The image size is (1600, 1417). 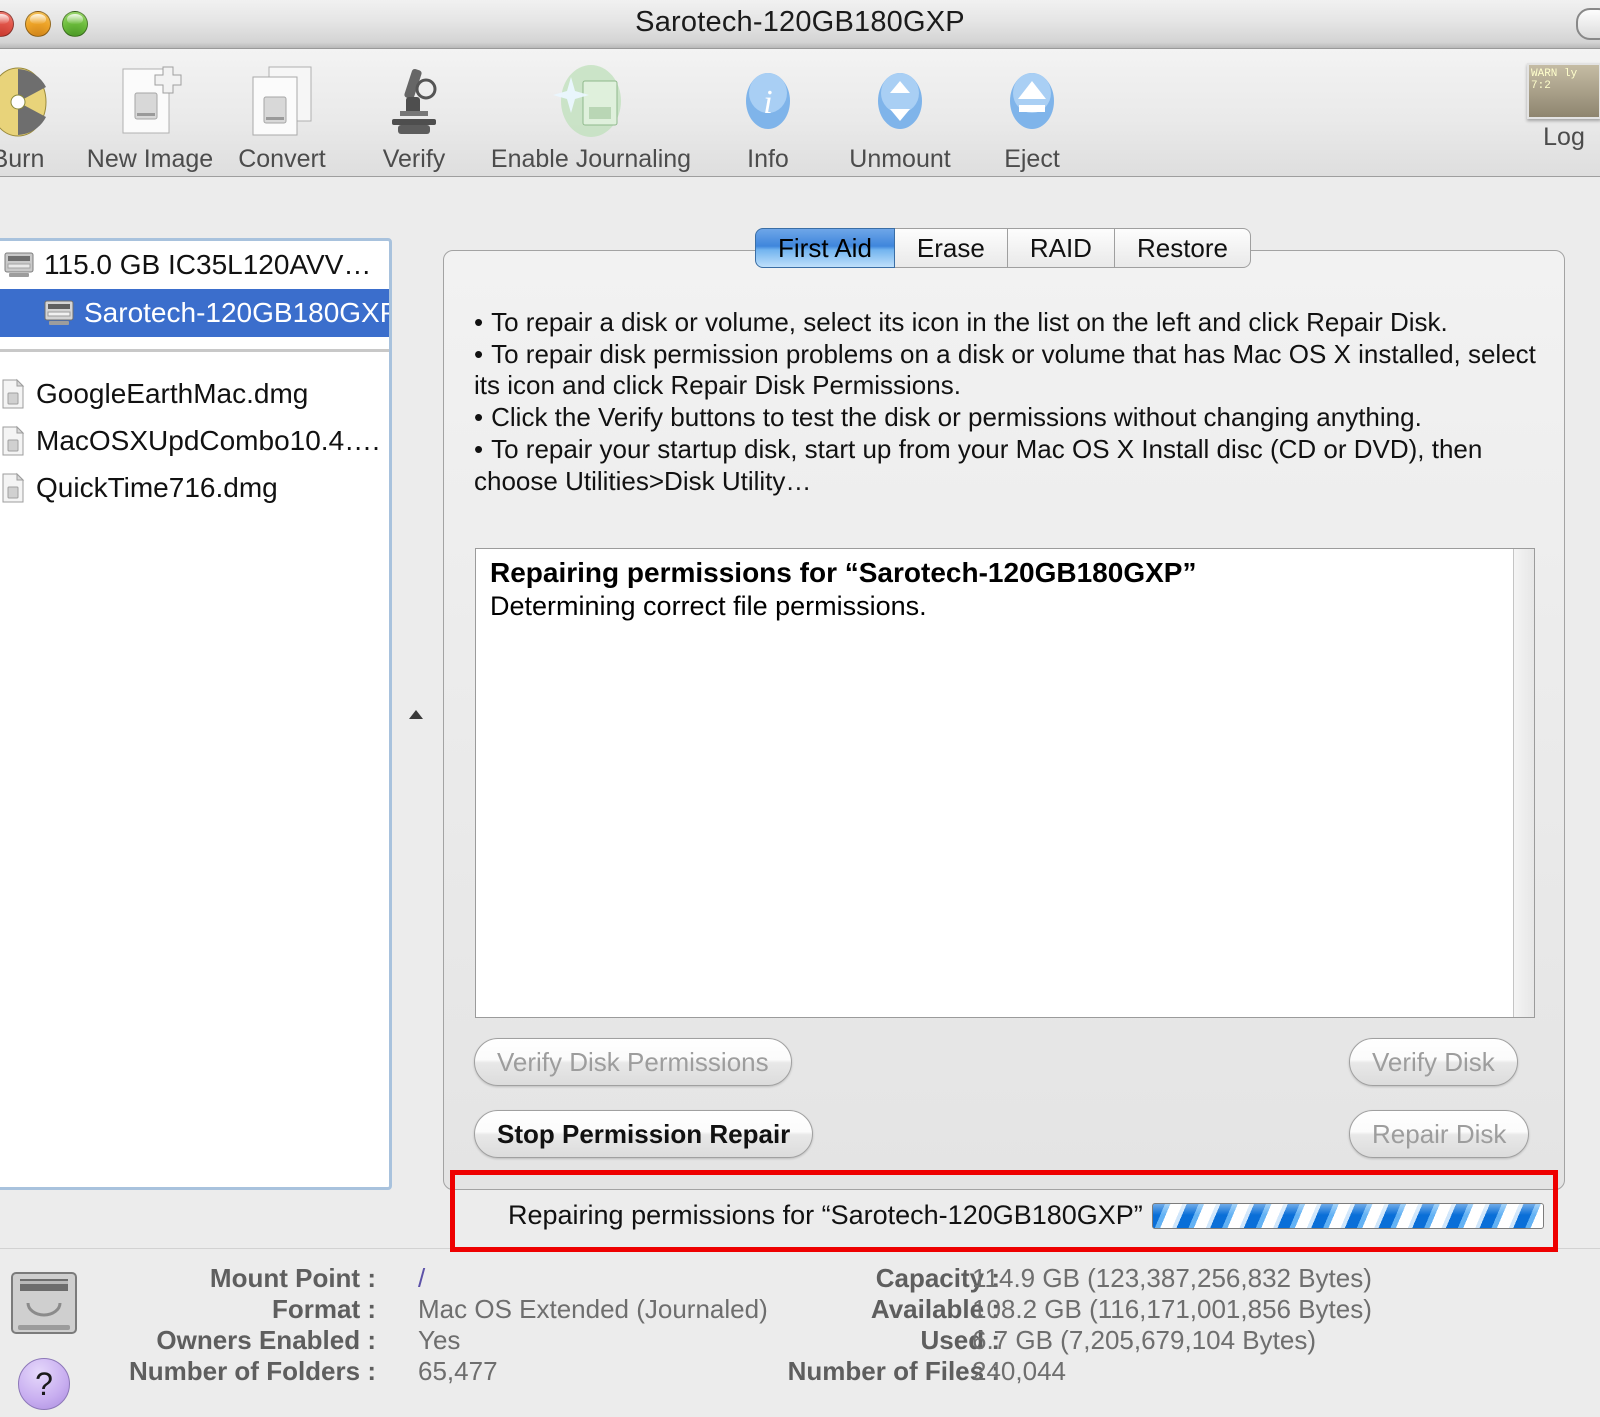 I want to click on toolbar-label-convert: Convert, so click(x=282, y=159).